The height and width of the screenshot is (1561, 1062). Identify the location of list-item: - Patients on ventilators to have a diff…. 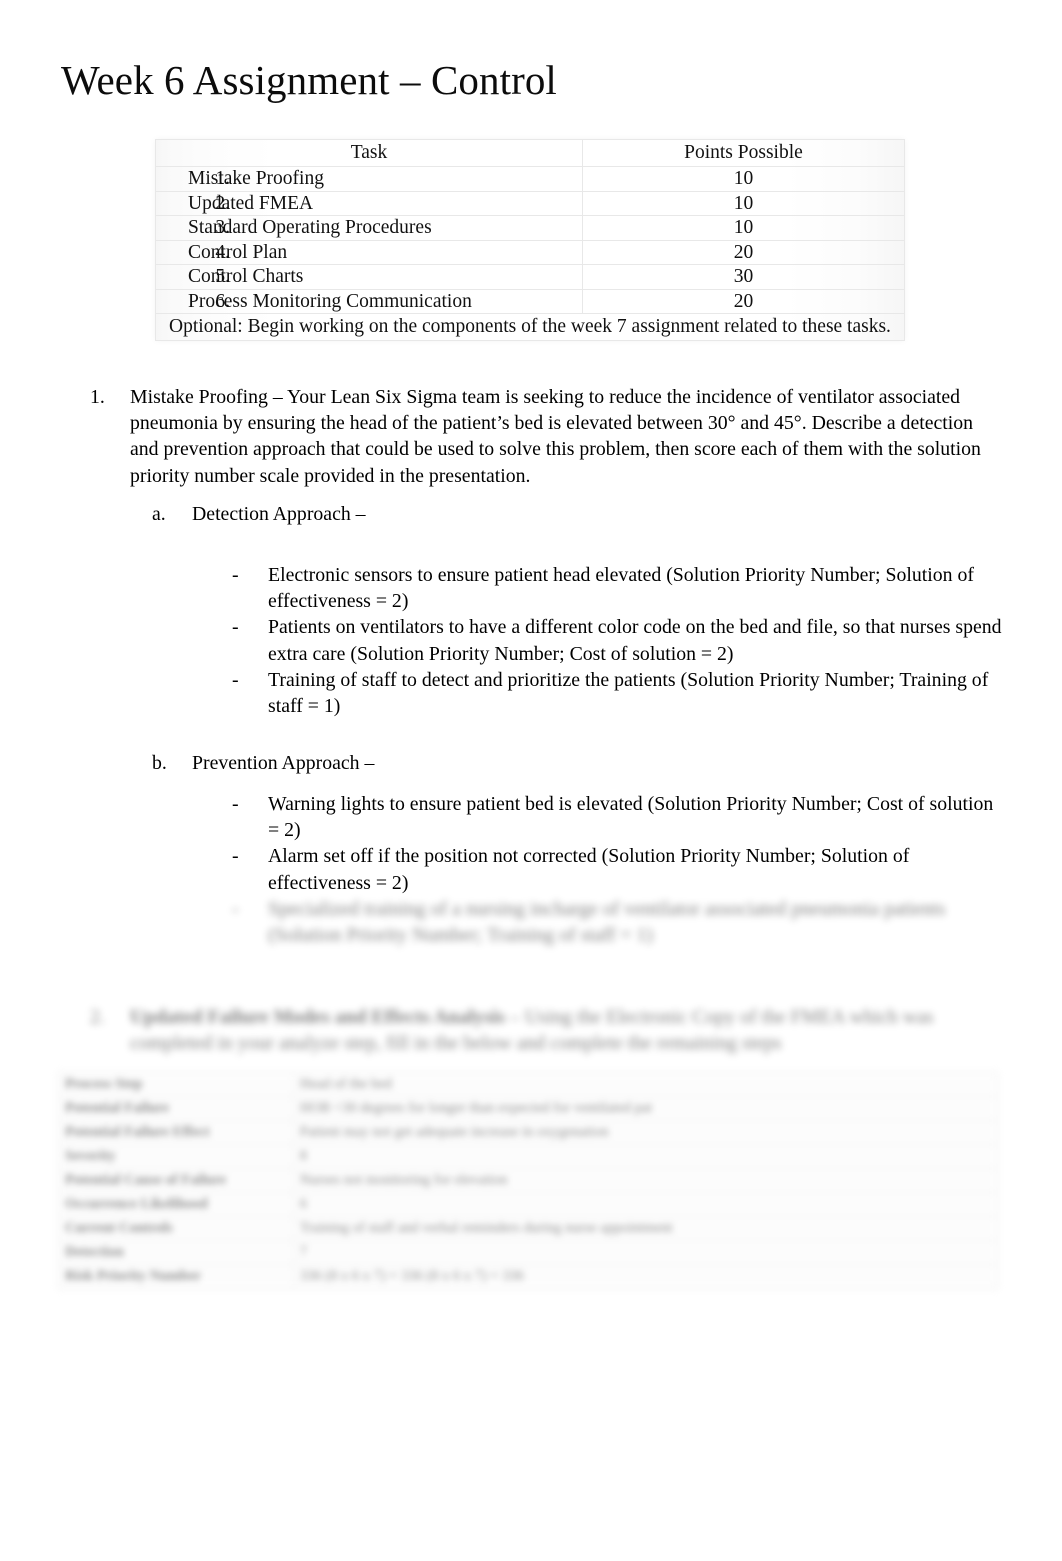
(617, 640).